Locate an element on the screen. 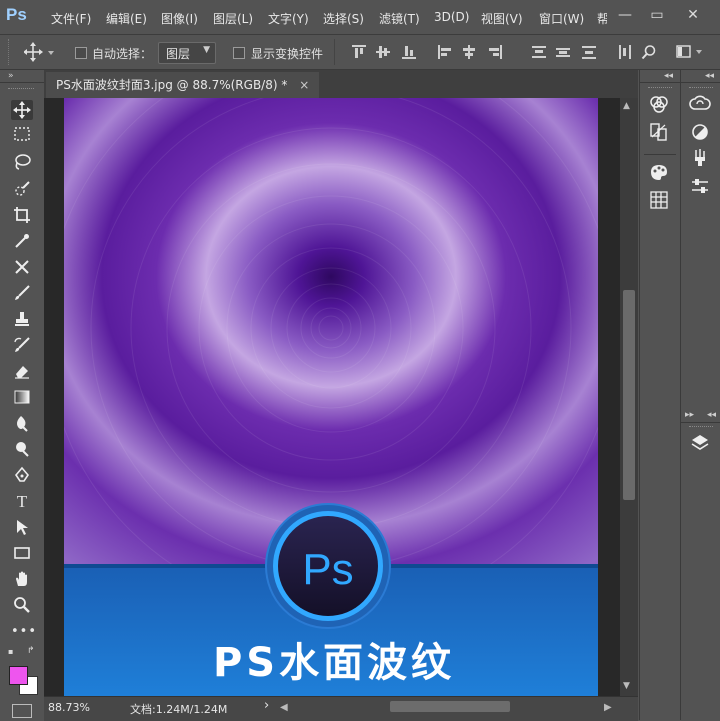 Image resolution: width=720 pixels, height=721 pixels. move-tool-preset-icon is located at coordinates (39, 52).